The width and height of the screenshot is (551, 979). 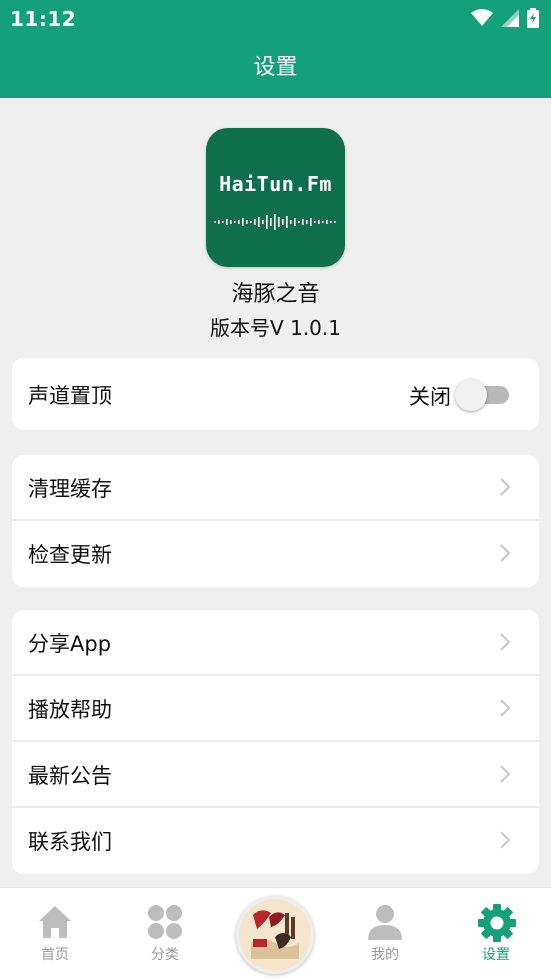 What do you see at coordinates (275, 222) in the screenshot?
I see `sound-wave-icon` at bounding box center [275, 222].